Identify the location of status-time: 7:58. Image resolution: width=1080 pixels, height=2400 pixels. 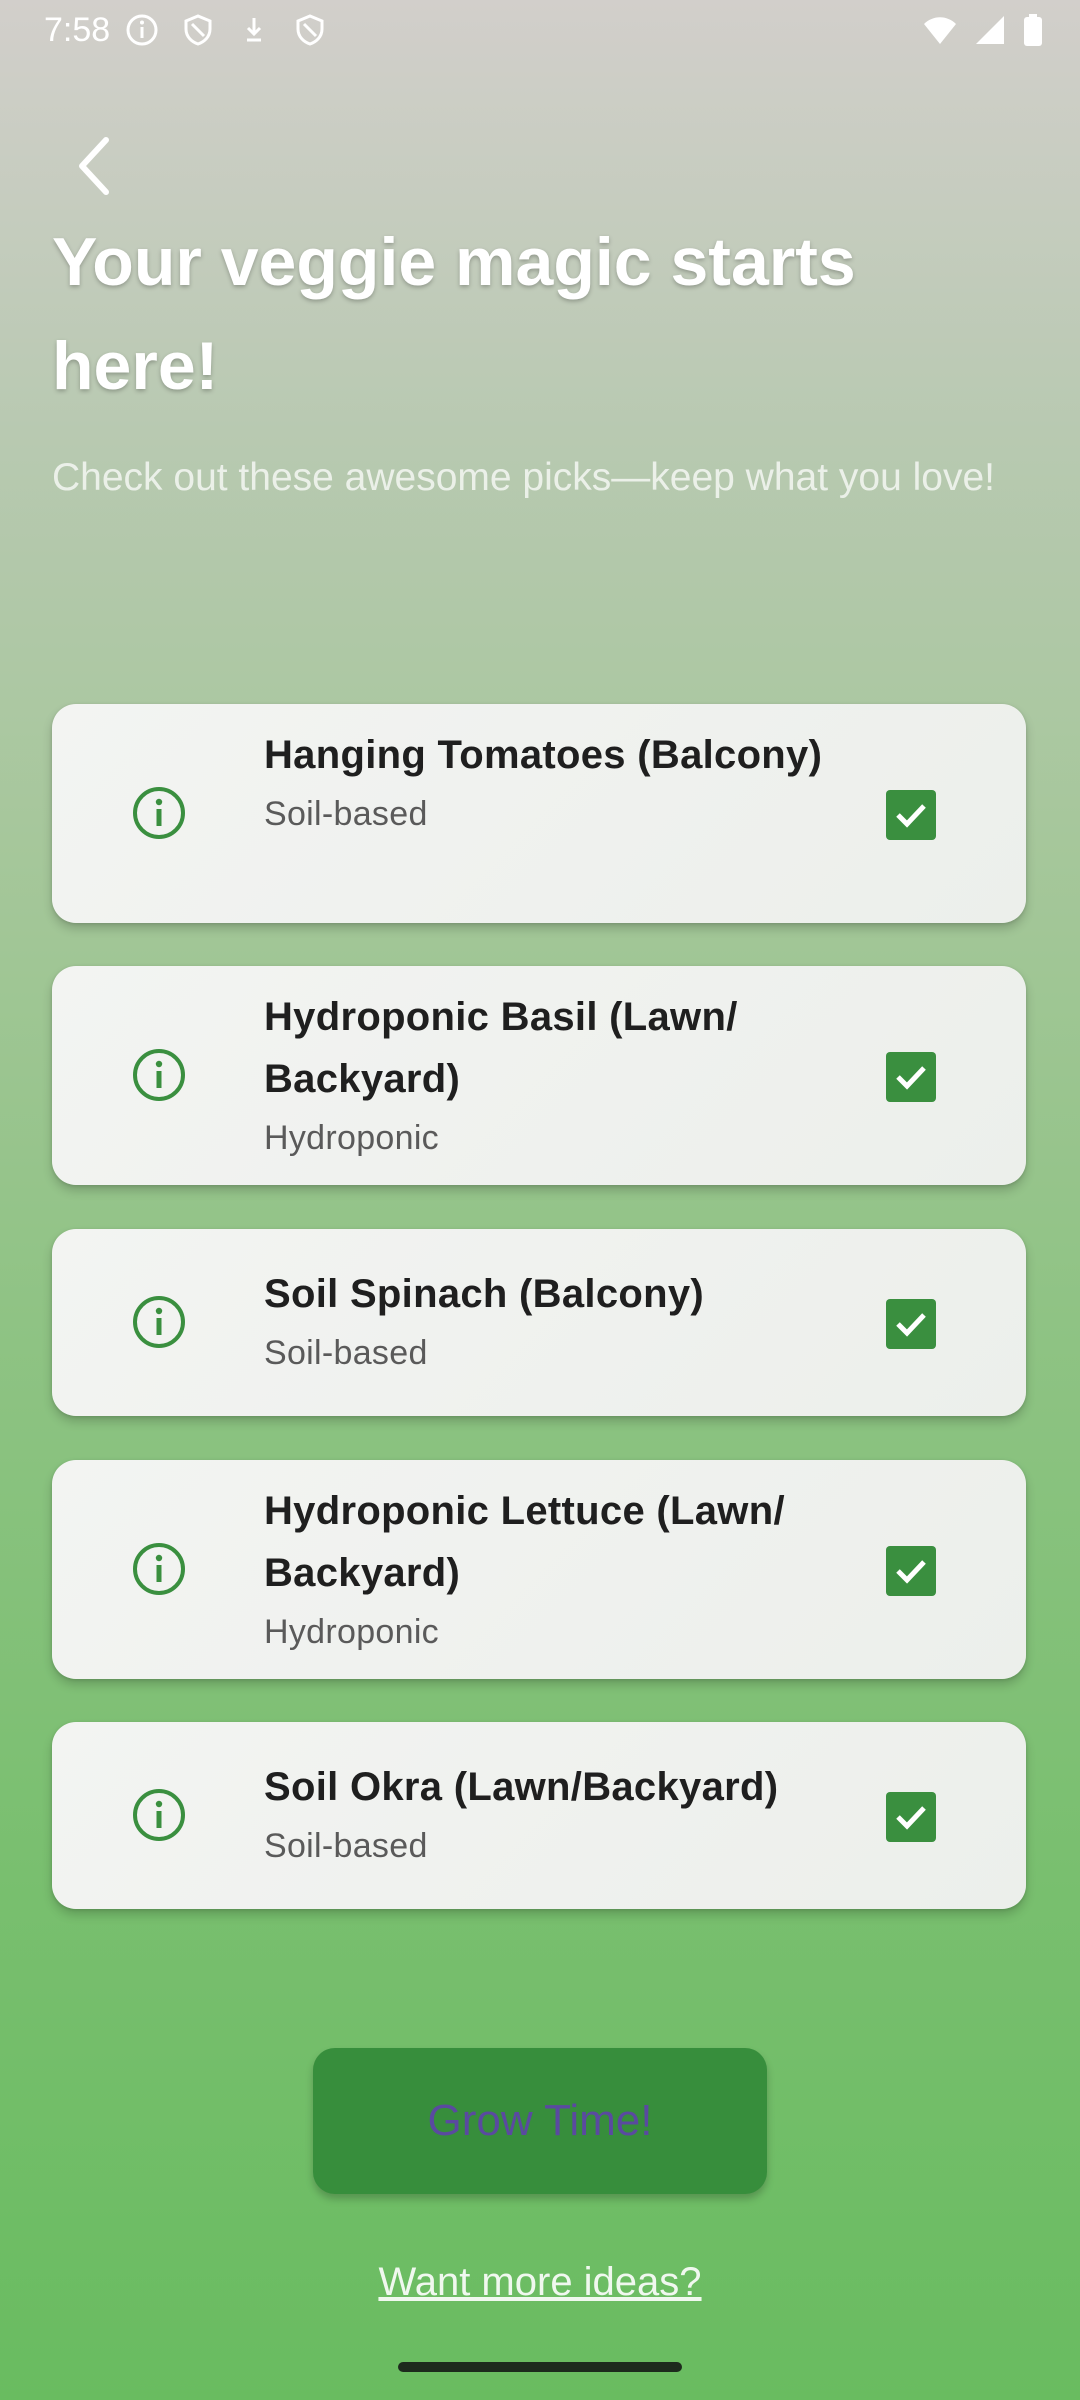
(77, 30).